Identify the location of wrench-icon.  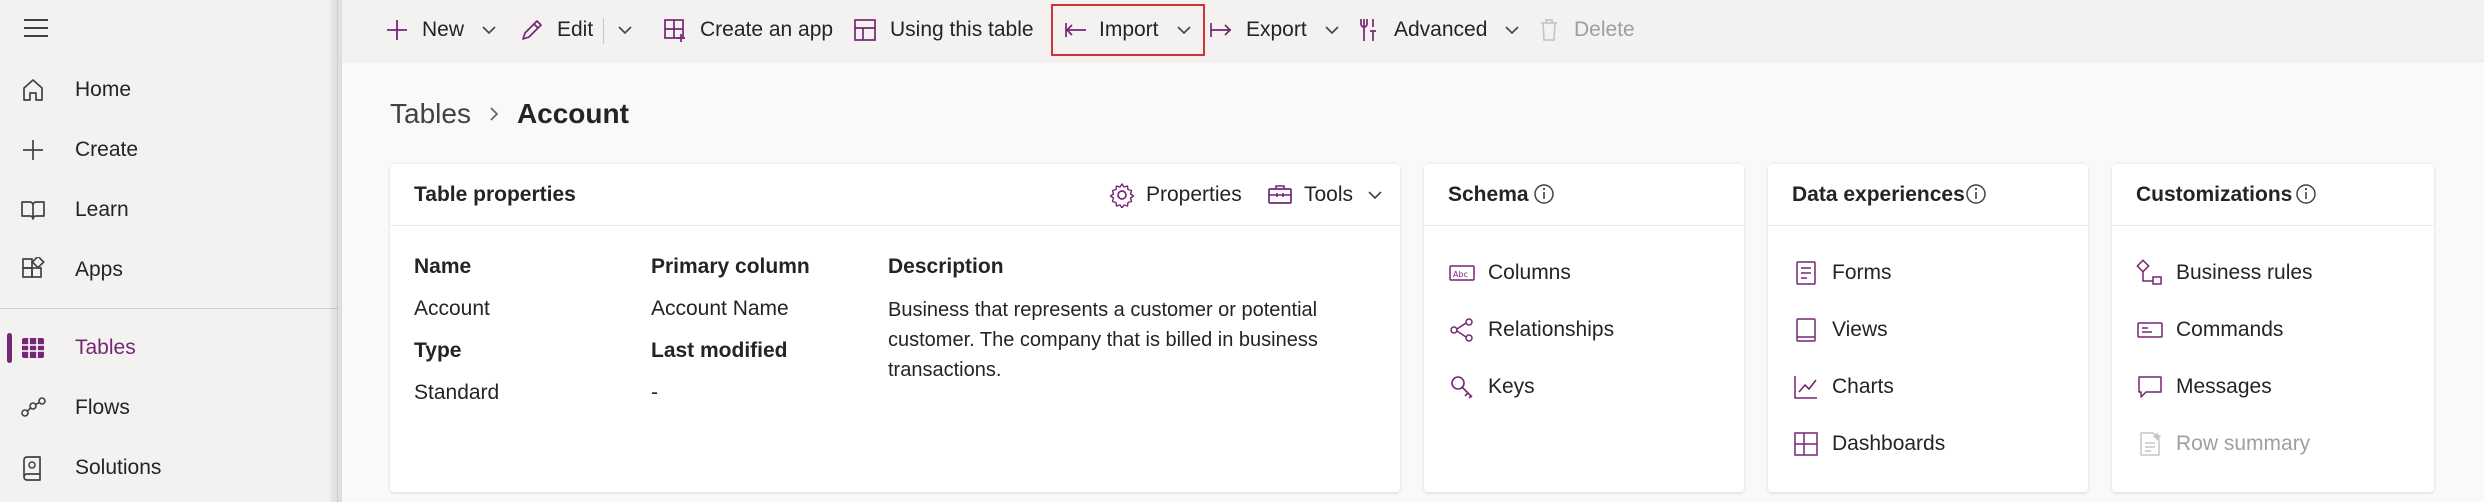
(1369, 30).